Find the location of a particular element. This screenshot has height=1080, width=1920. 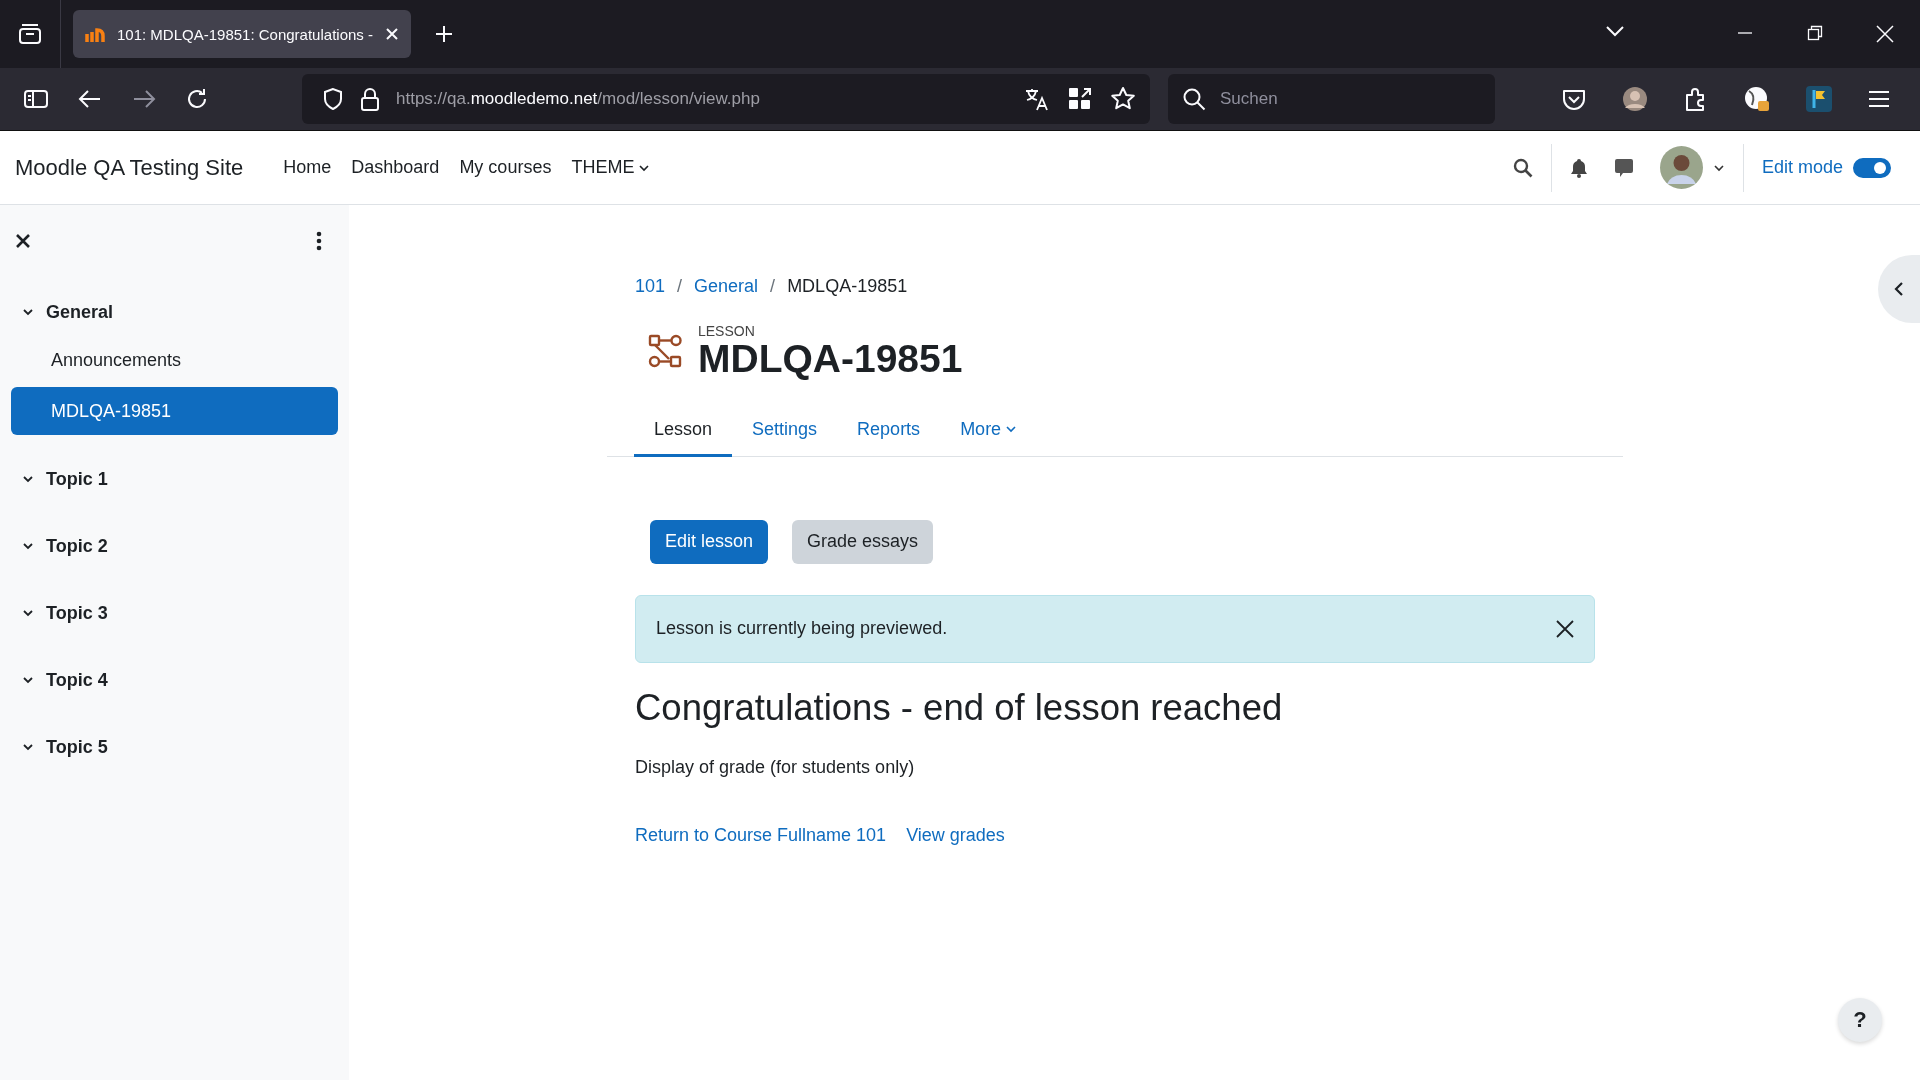

drawer-toggle is located at coordinates (1899, 289).